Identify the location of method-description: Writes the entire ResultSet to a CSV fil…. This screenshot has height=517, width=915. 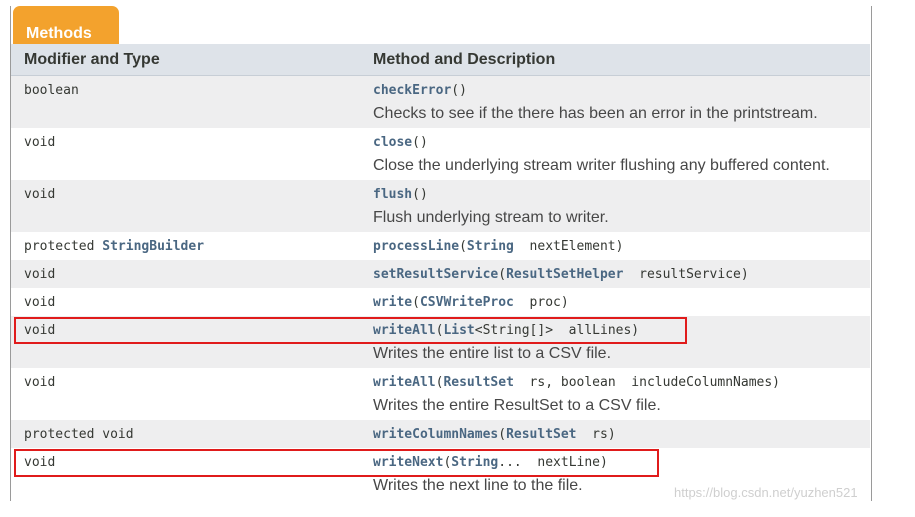
(517, 405).